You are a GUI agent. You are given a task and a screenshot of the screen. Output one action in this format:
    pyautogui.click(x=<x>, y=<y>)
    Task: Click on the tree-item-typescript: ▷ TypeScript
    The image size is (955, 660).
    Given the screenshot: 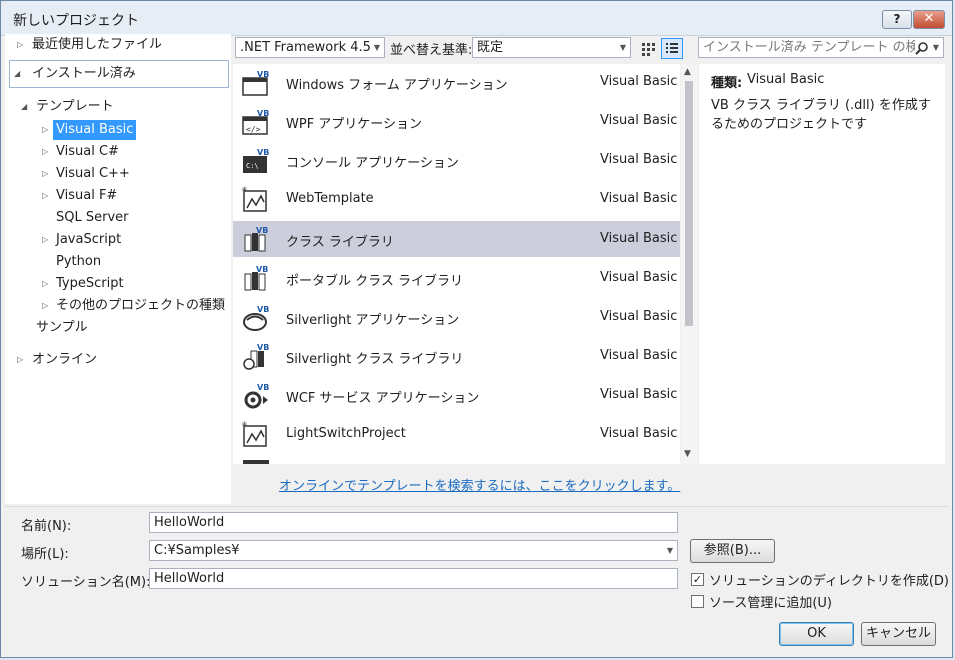 What is the action you would take?
    pyautogui.click(x=118, y=284)
    